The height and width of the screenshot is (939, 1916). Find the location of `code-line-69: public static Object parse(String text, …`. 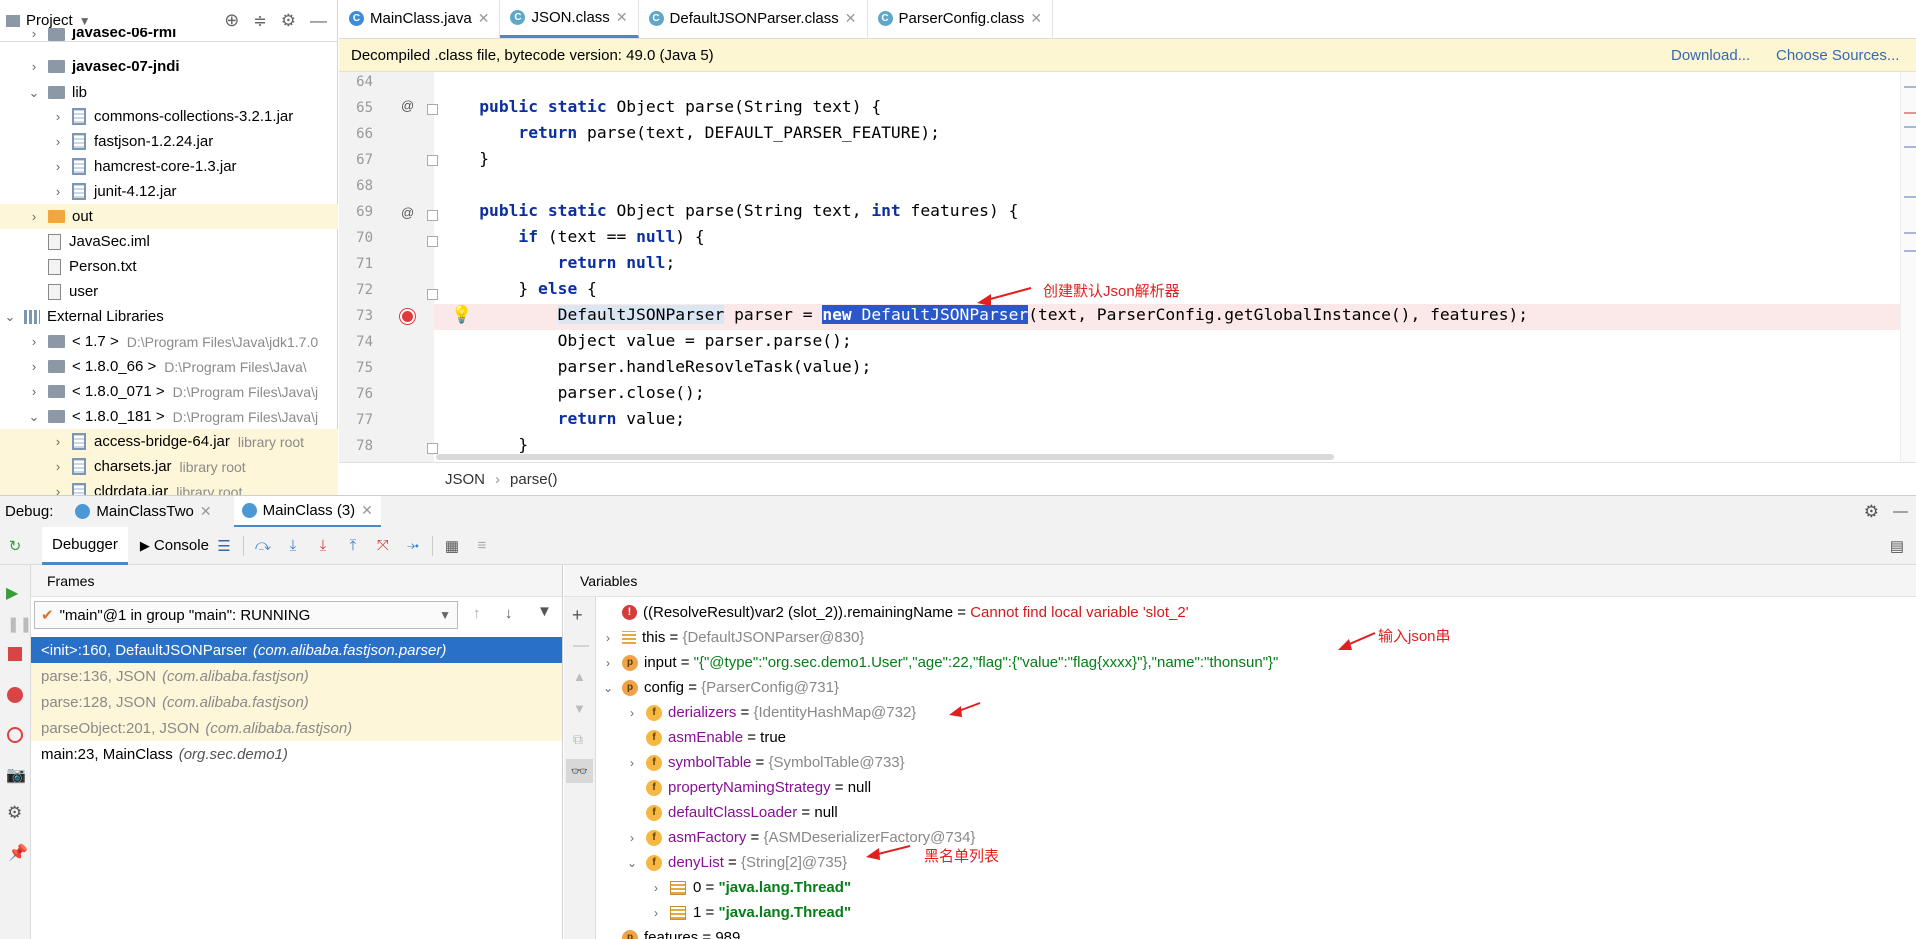

code-line-69: public static Object parse(String text, … is located at coordinates (729, 210).